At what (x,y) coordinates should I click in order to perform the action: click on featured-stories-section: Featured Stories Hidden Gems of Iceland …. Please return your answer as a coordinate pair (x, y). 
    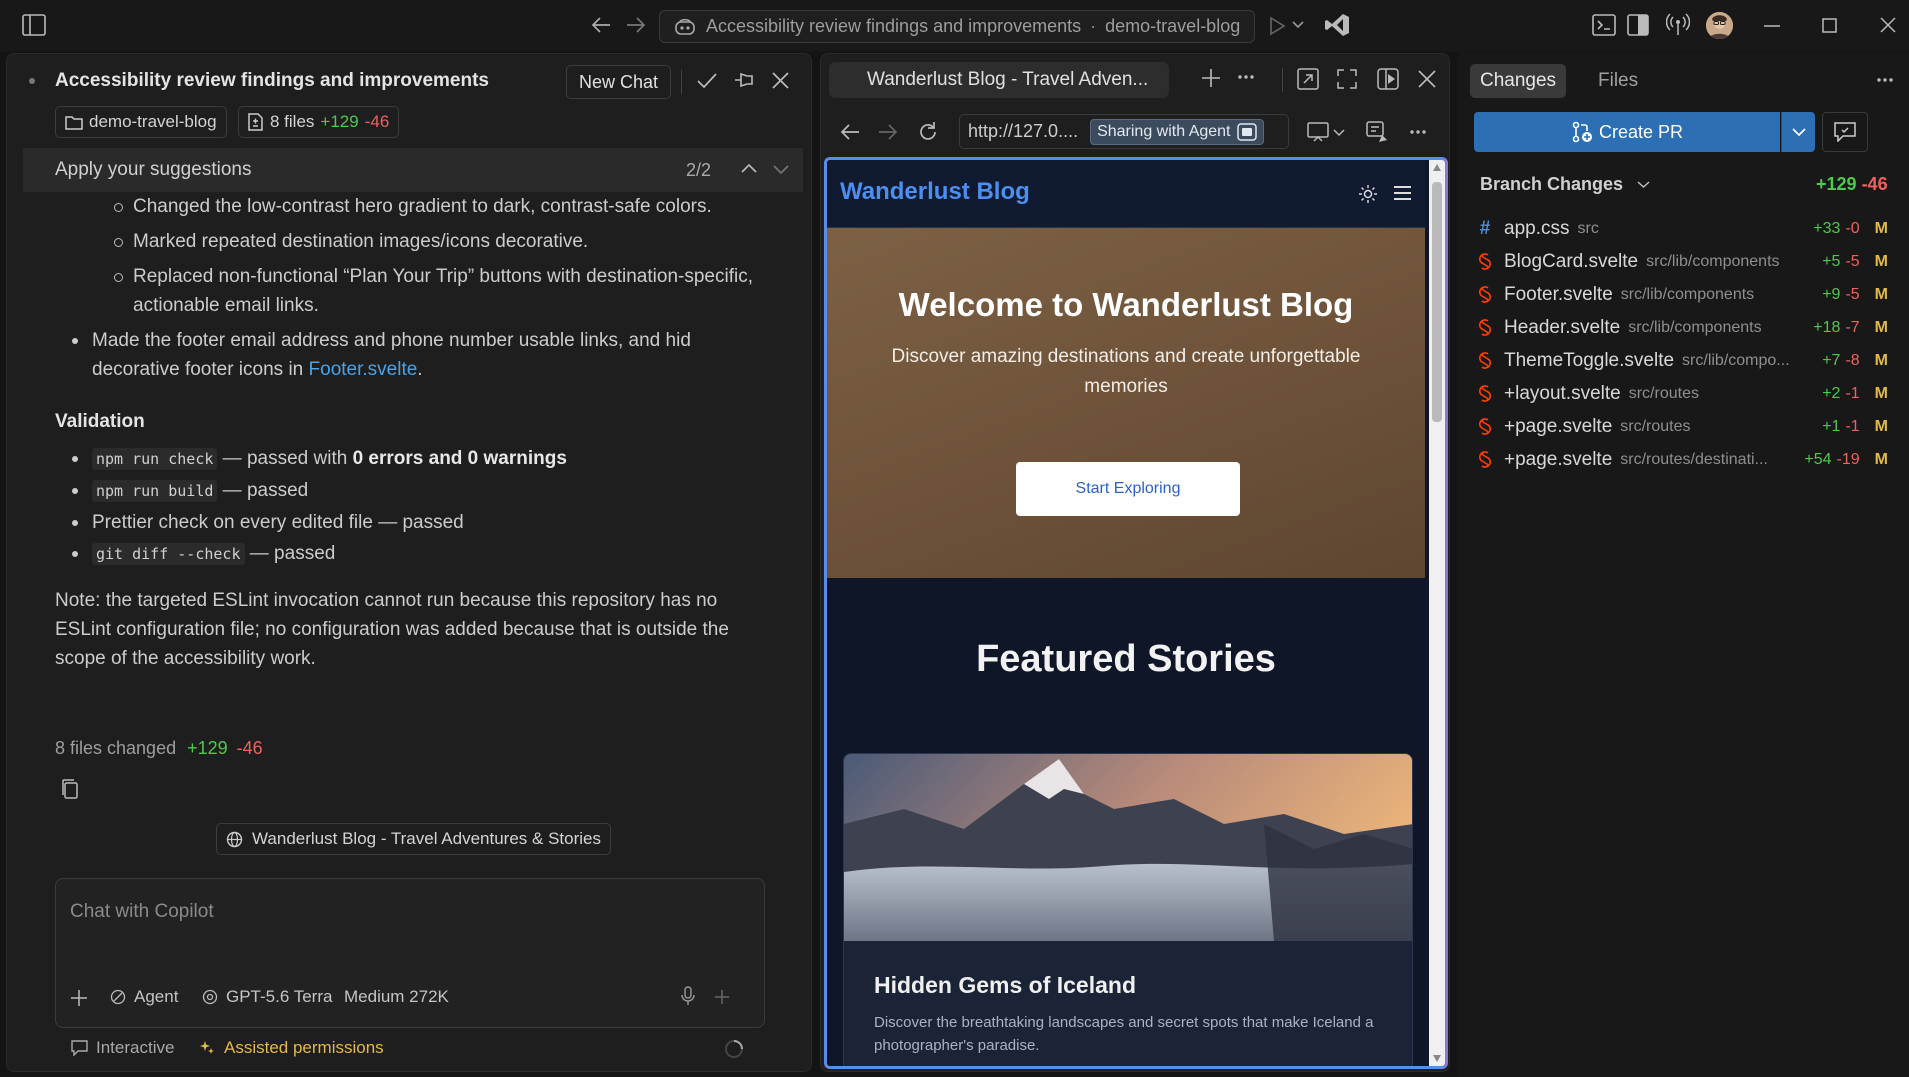
    Looking at the image, I should click on (1126, 822).